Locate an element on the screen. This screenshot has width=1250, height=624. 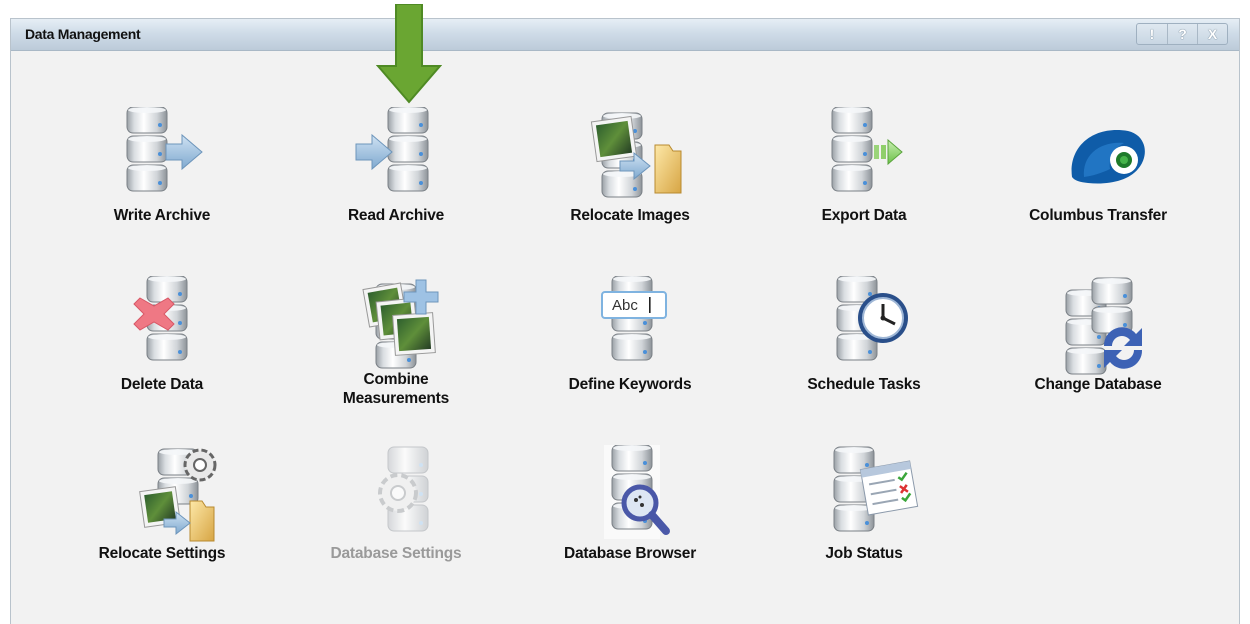
export-data-tile: Export Data is located at coordinates (864, 182).